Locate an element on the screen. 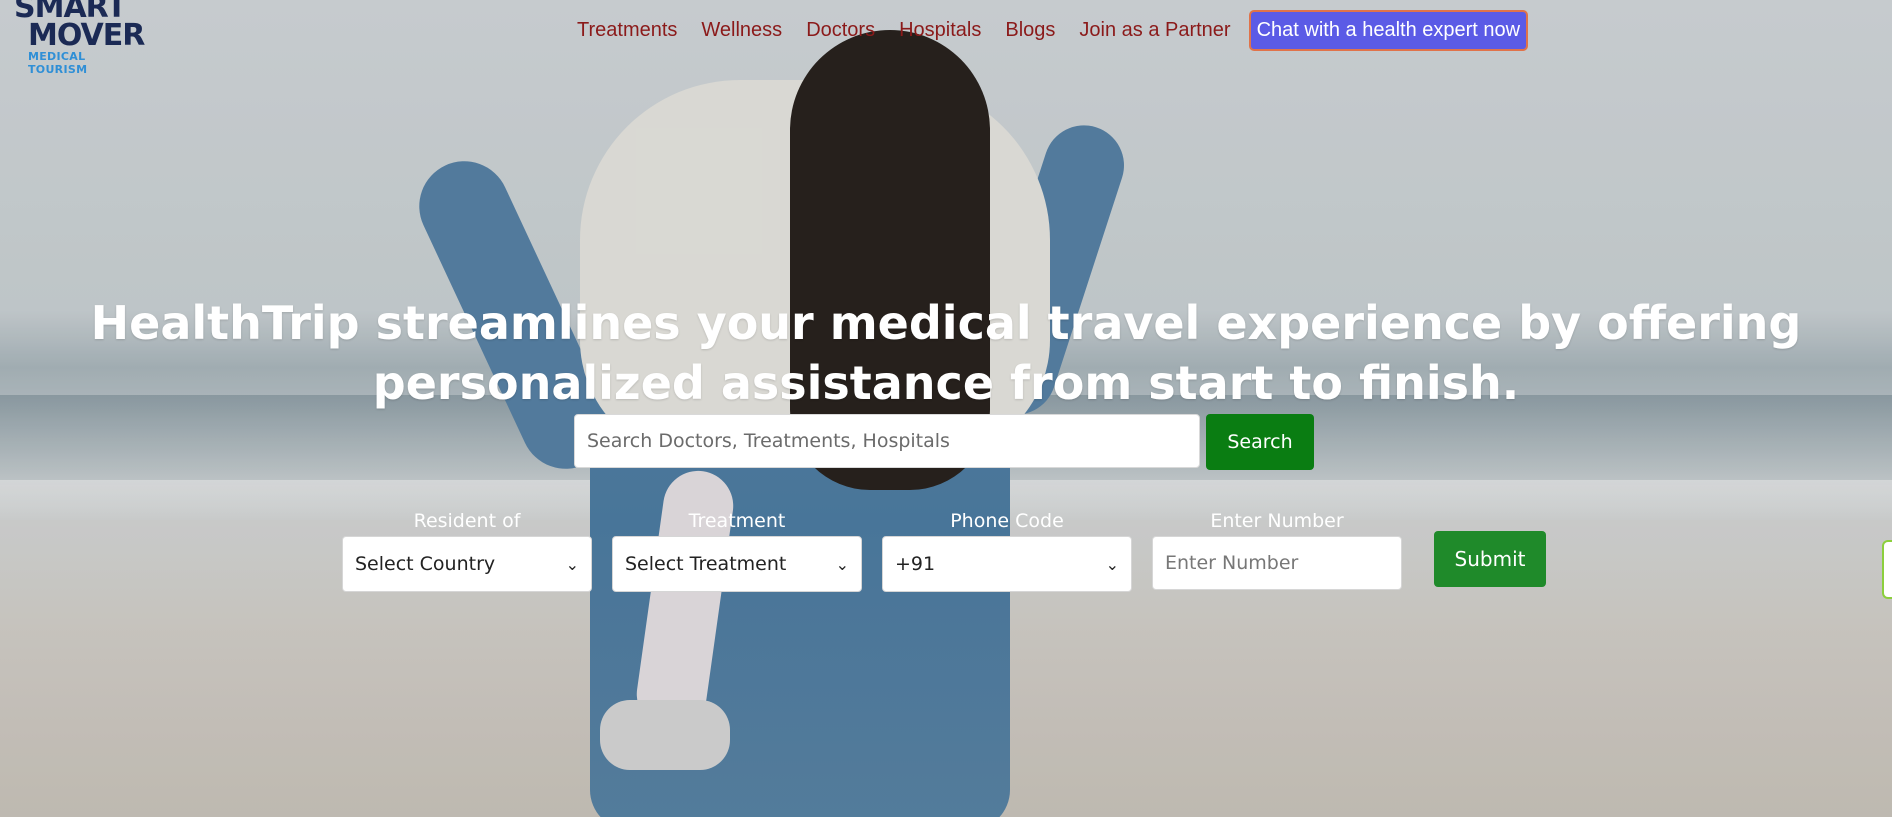 The width and height of the screenshot is (1892, 817). treatment-select: Select Treatment ⌄ is located at coordinates (737, 564).